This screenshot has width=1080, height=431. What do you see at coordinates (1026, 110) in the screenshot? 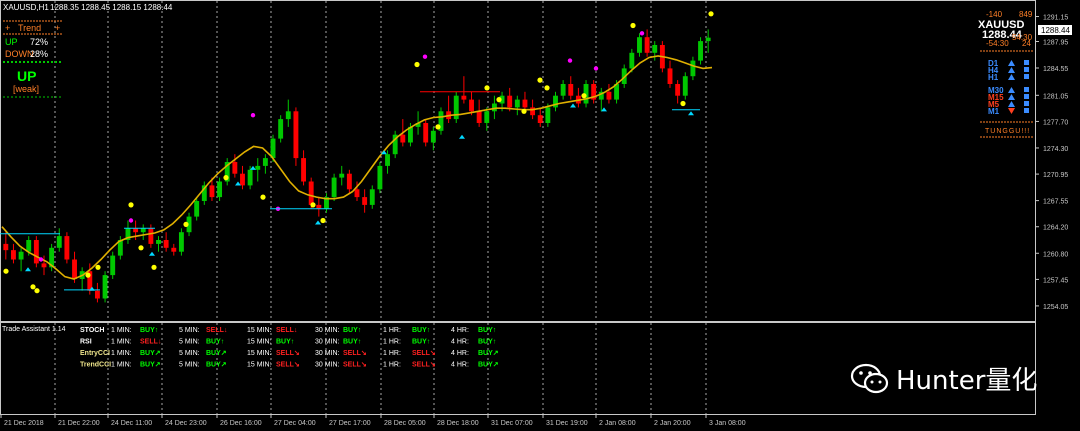
I see `status-square-icon` at bounding box center [1026, 110].